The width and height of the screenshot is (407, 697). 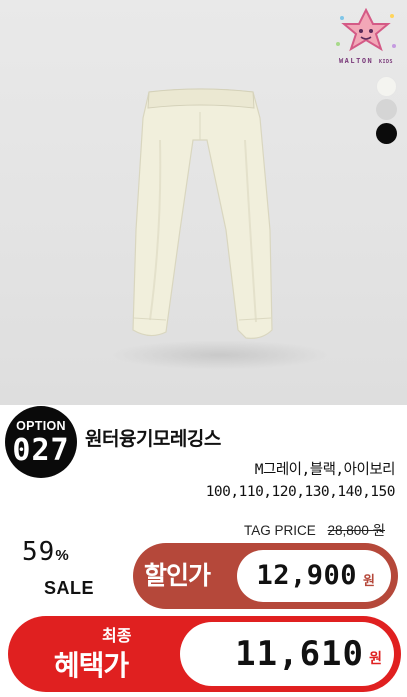 I want to click on sale-label: SALE, so click(x=69, y=588).